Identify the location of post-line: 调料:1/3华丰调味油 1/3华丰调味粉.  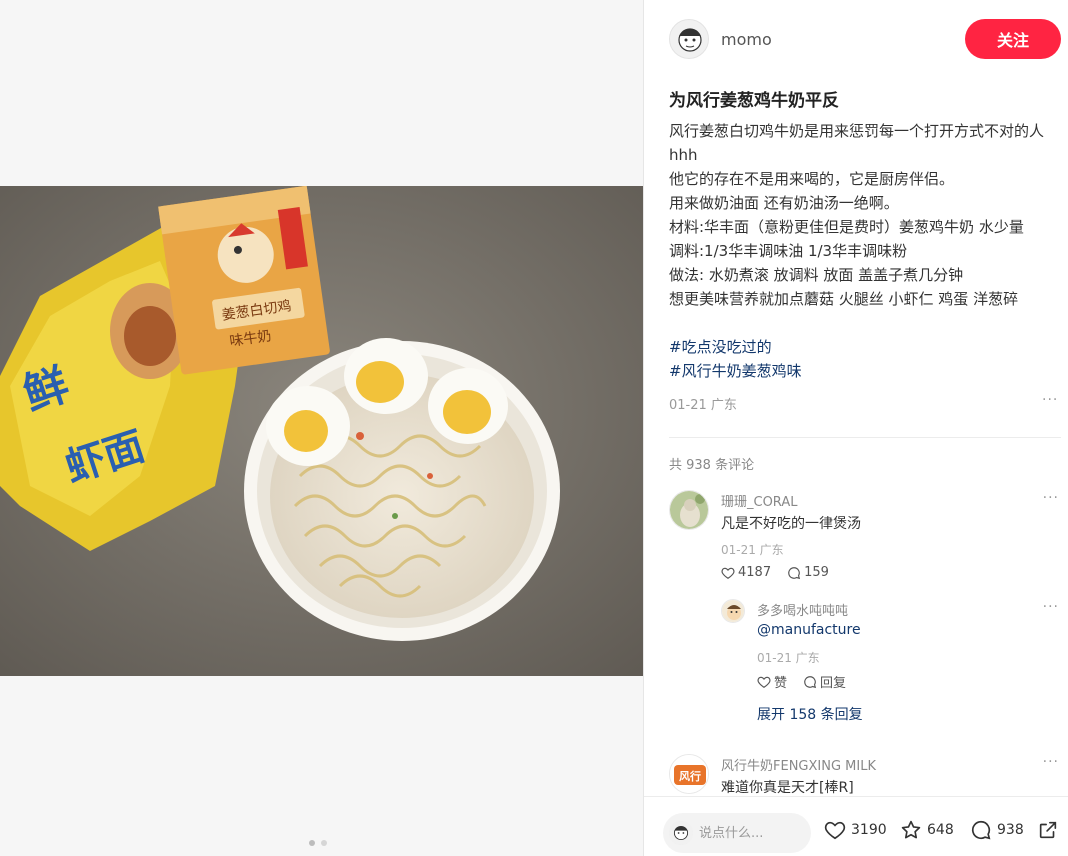
(788, 251).